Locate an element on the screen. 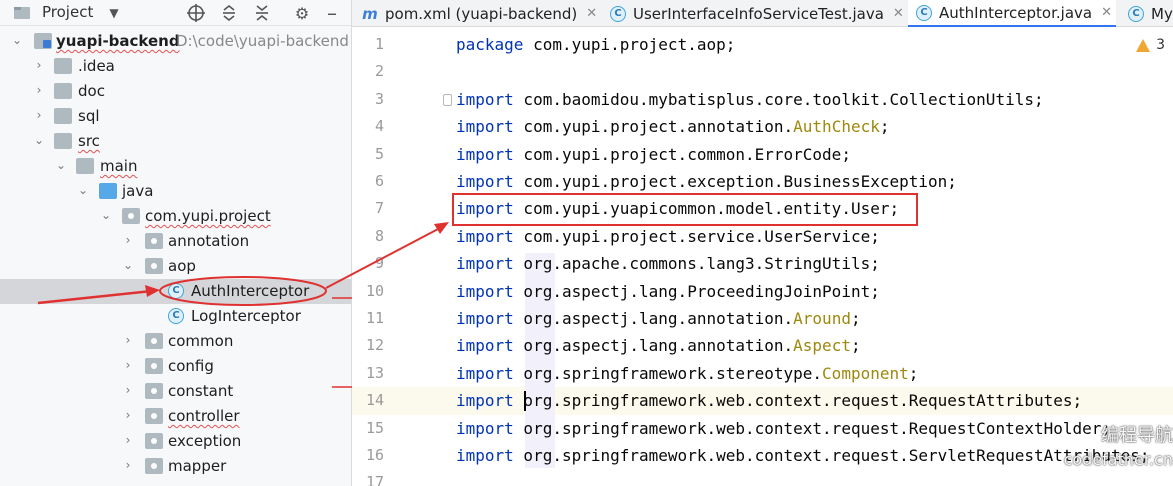 Image resolution: width=1173 pixels, height=486 pixels. line-number: 12 is located at coordinates (374, 345).